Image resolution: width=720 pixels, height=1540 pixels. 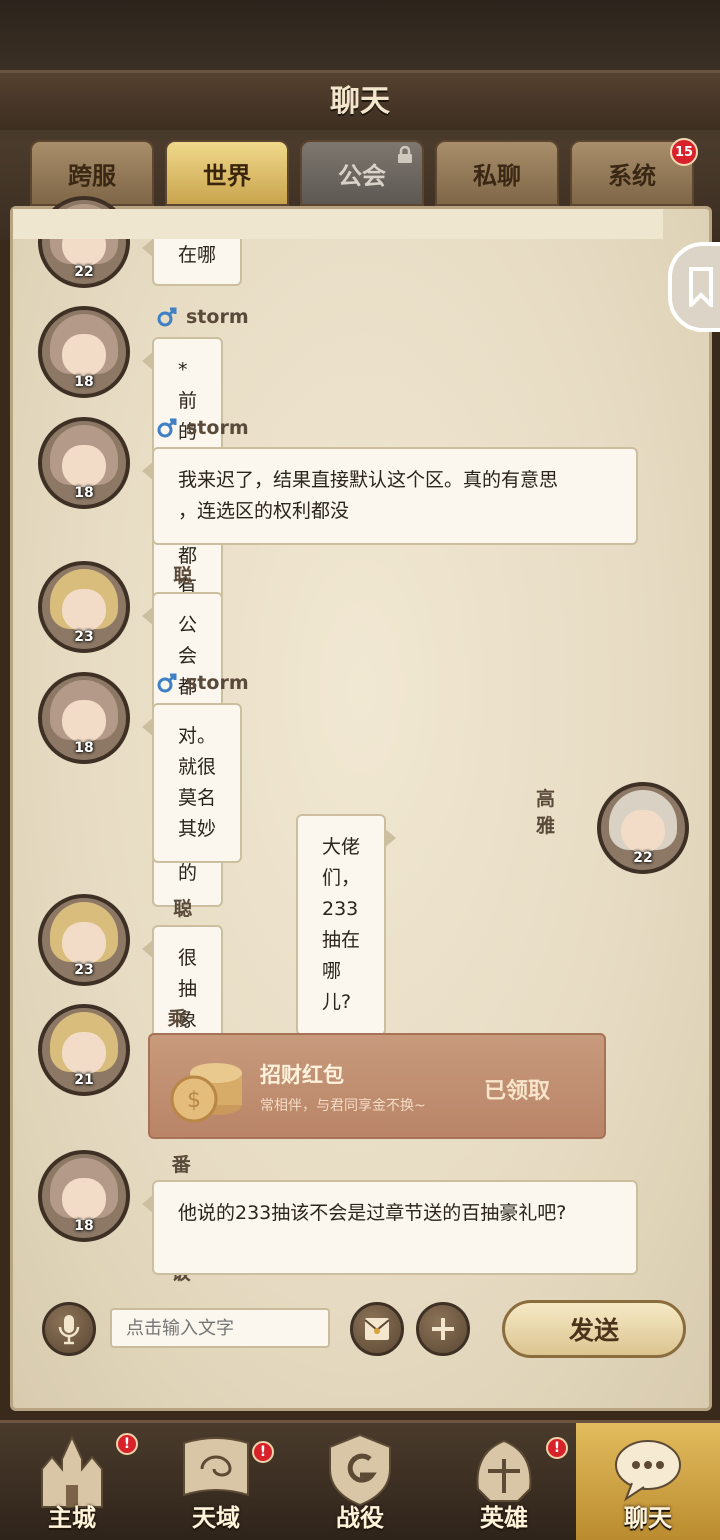 What do you see at coordinates (405, 154) in the screenshot?
I see `lock-icon` at bounding box center [405, 154].